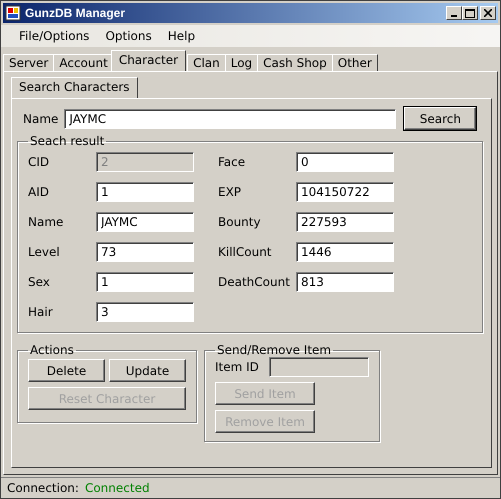  What do you see at coordinates (454, 13) in the screenshot?
I see `minimize-button` at bounding box center [454, 13].